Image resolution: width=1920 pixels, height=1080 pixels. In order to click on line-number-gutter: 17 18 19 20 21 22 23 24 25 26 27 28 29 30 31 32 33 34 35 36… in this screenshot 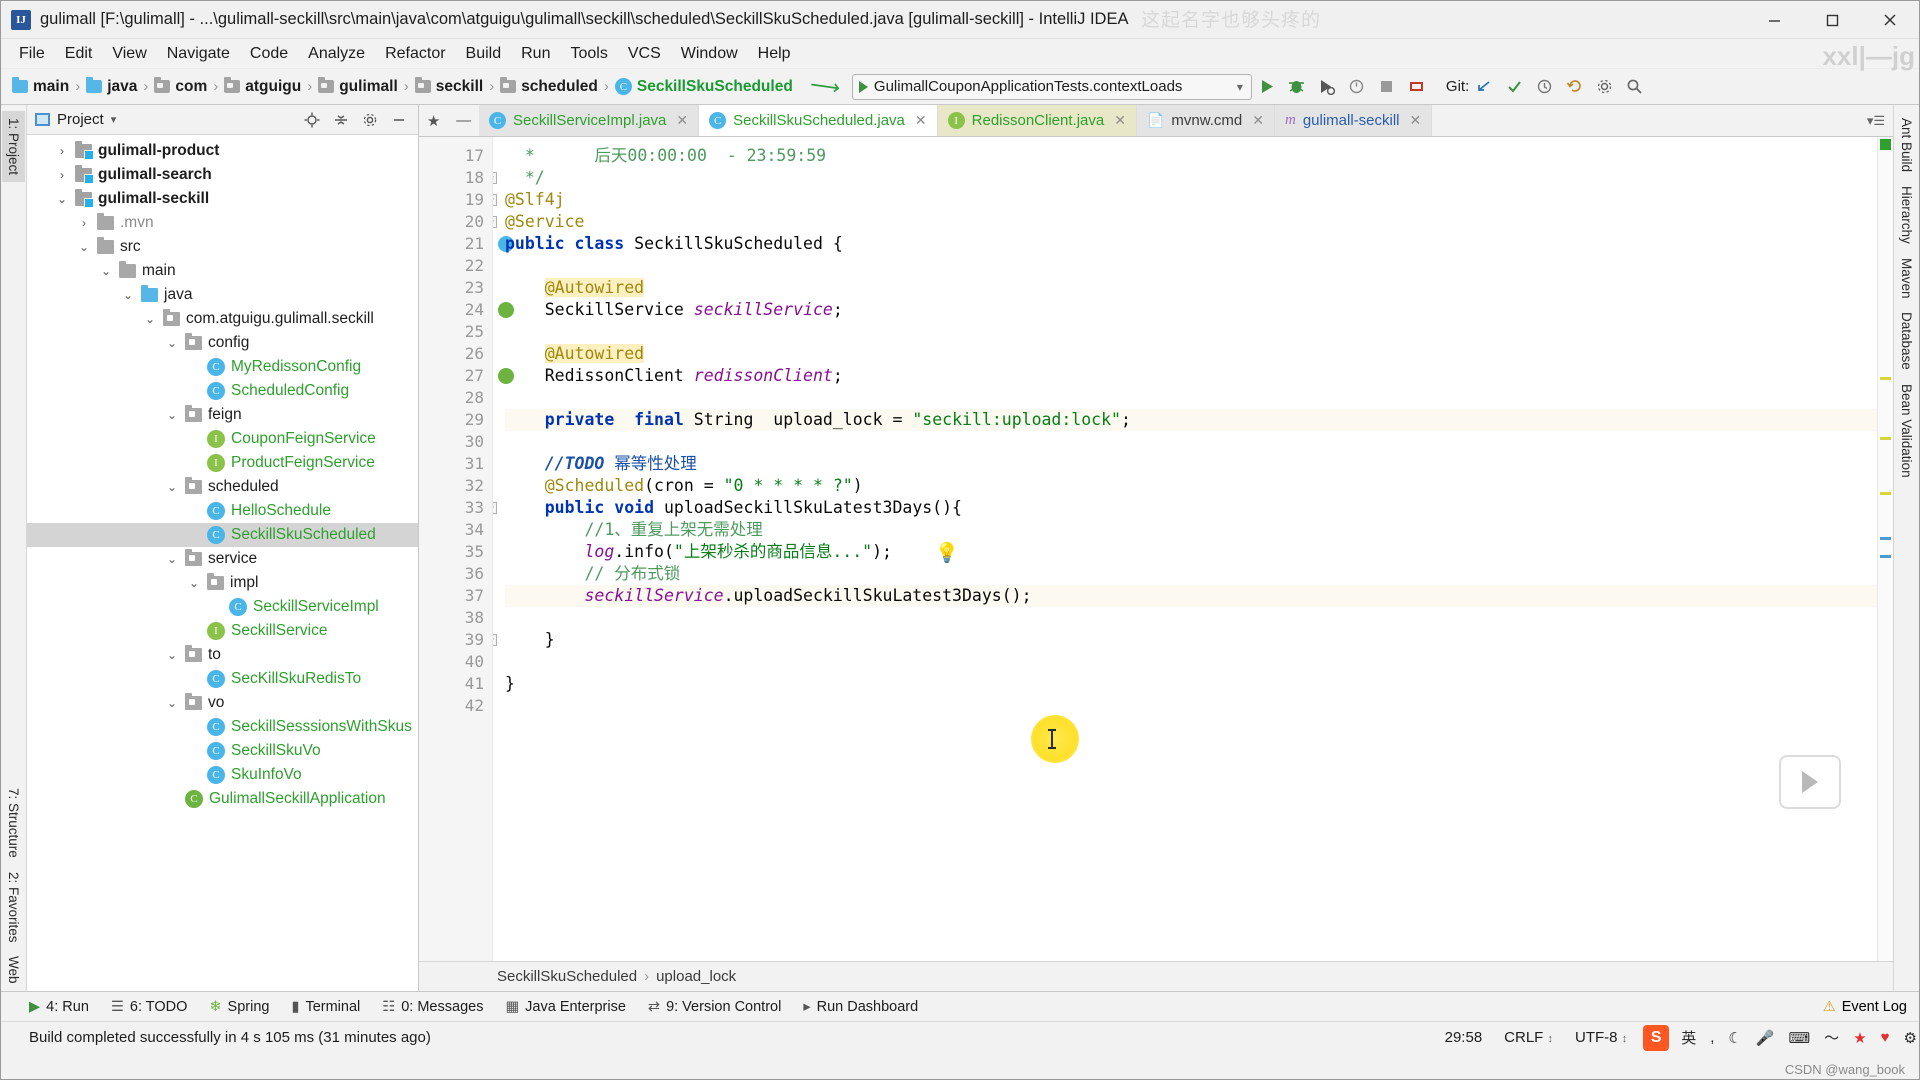, I will do `click(466, 549)`.